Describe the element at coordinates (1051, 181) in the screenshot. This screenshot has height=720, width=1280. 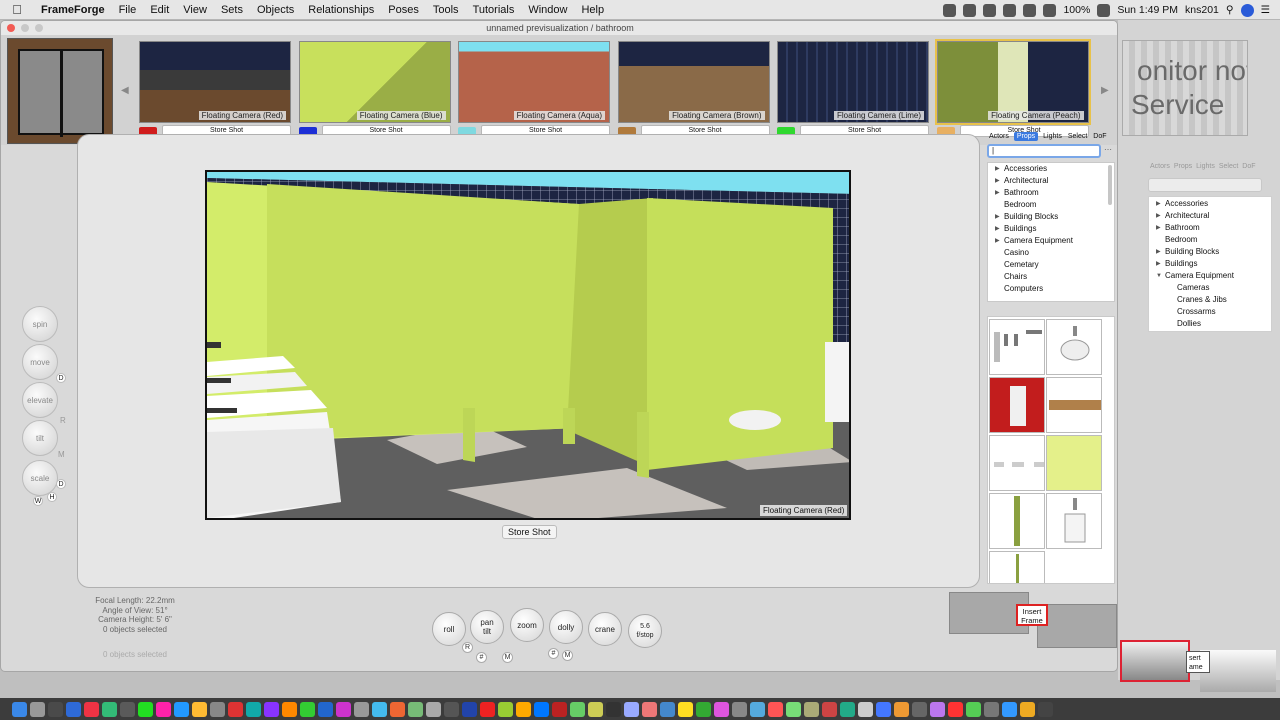
I see `category-item: ▶ Architectural` at that location.